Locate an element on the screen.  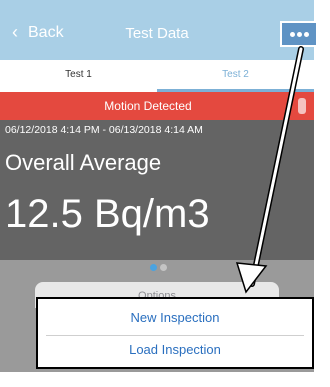
average-value: 12.5 Bq/m3 is located at coordinates (107, 214).